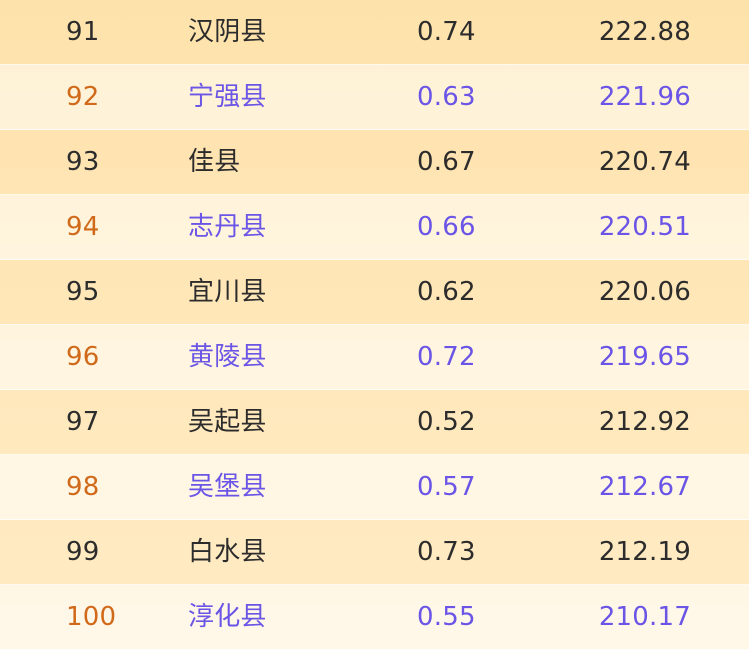  I want to click on county-cell: 淳化县, so click(227, 617).